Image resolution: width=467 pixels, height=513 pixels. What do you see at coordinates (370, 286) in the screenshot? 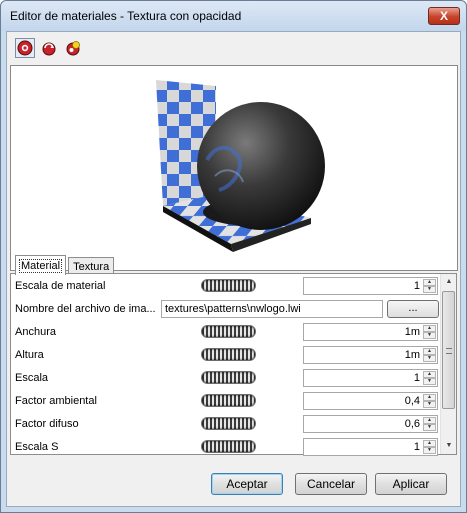
I see `material-scale-spinner: 1 ▲ ▼` at bounding box center [370, 286].